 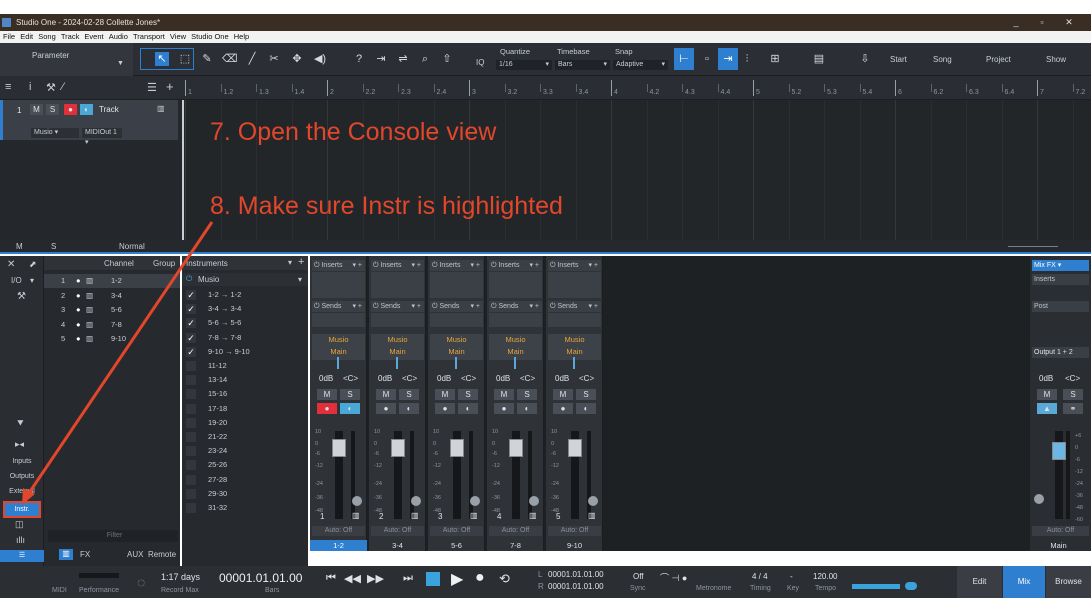 I want to click on menu-edit: Edit, so click(x=25, y=37).